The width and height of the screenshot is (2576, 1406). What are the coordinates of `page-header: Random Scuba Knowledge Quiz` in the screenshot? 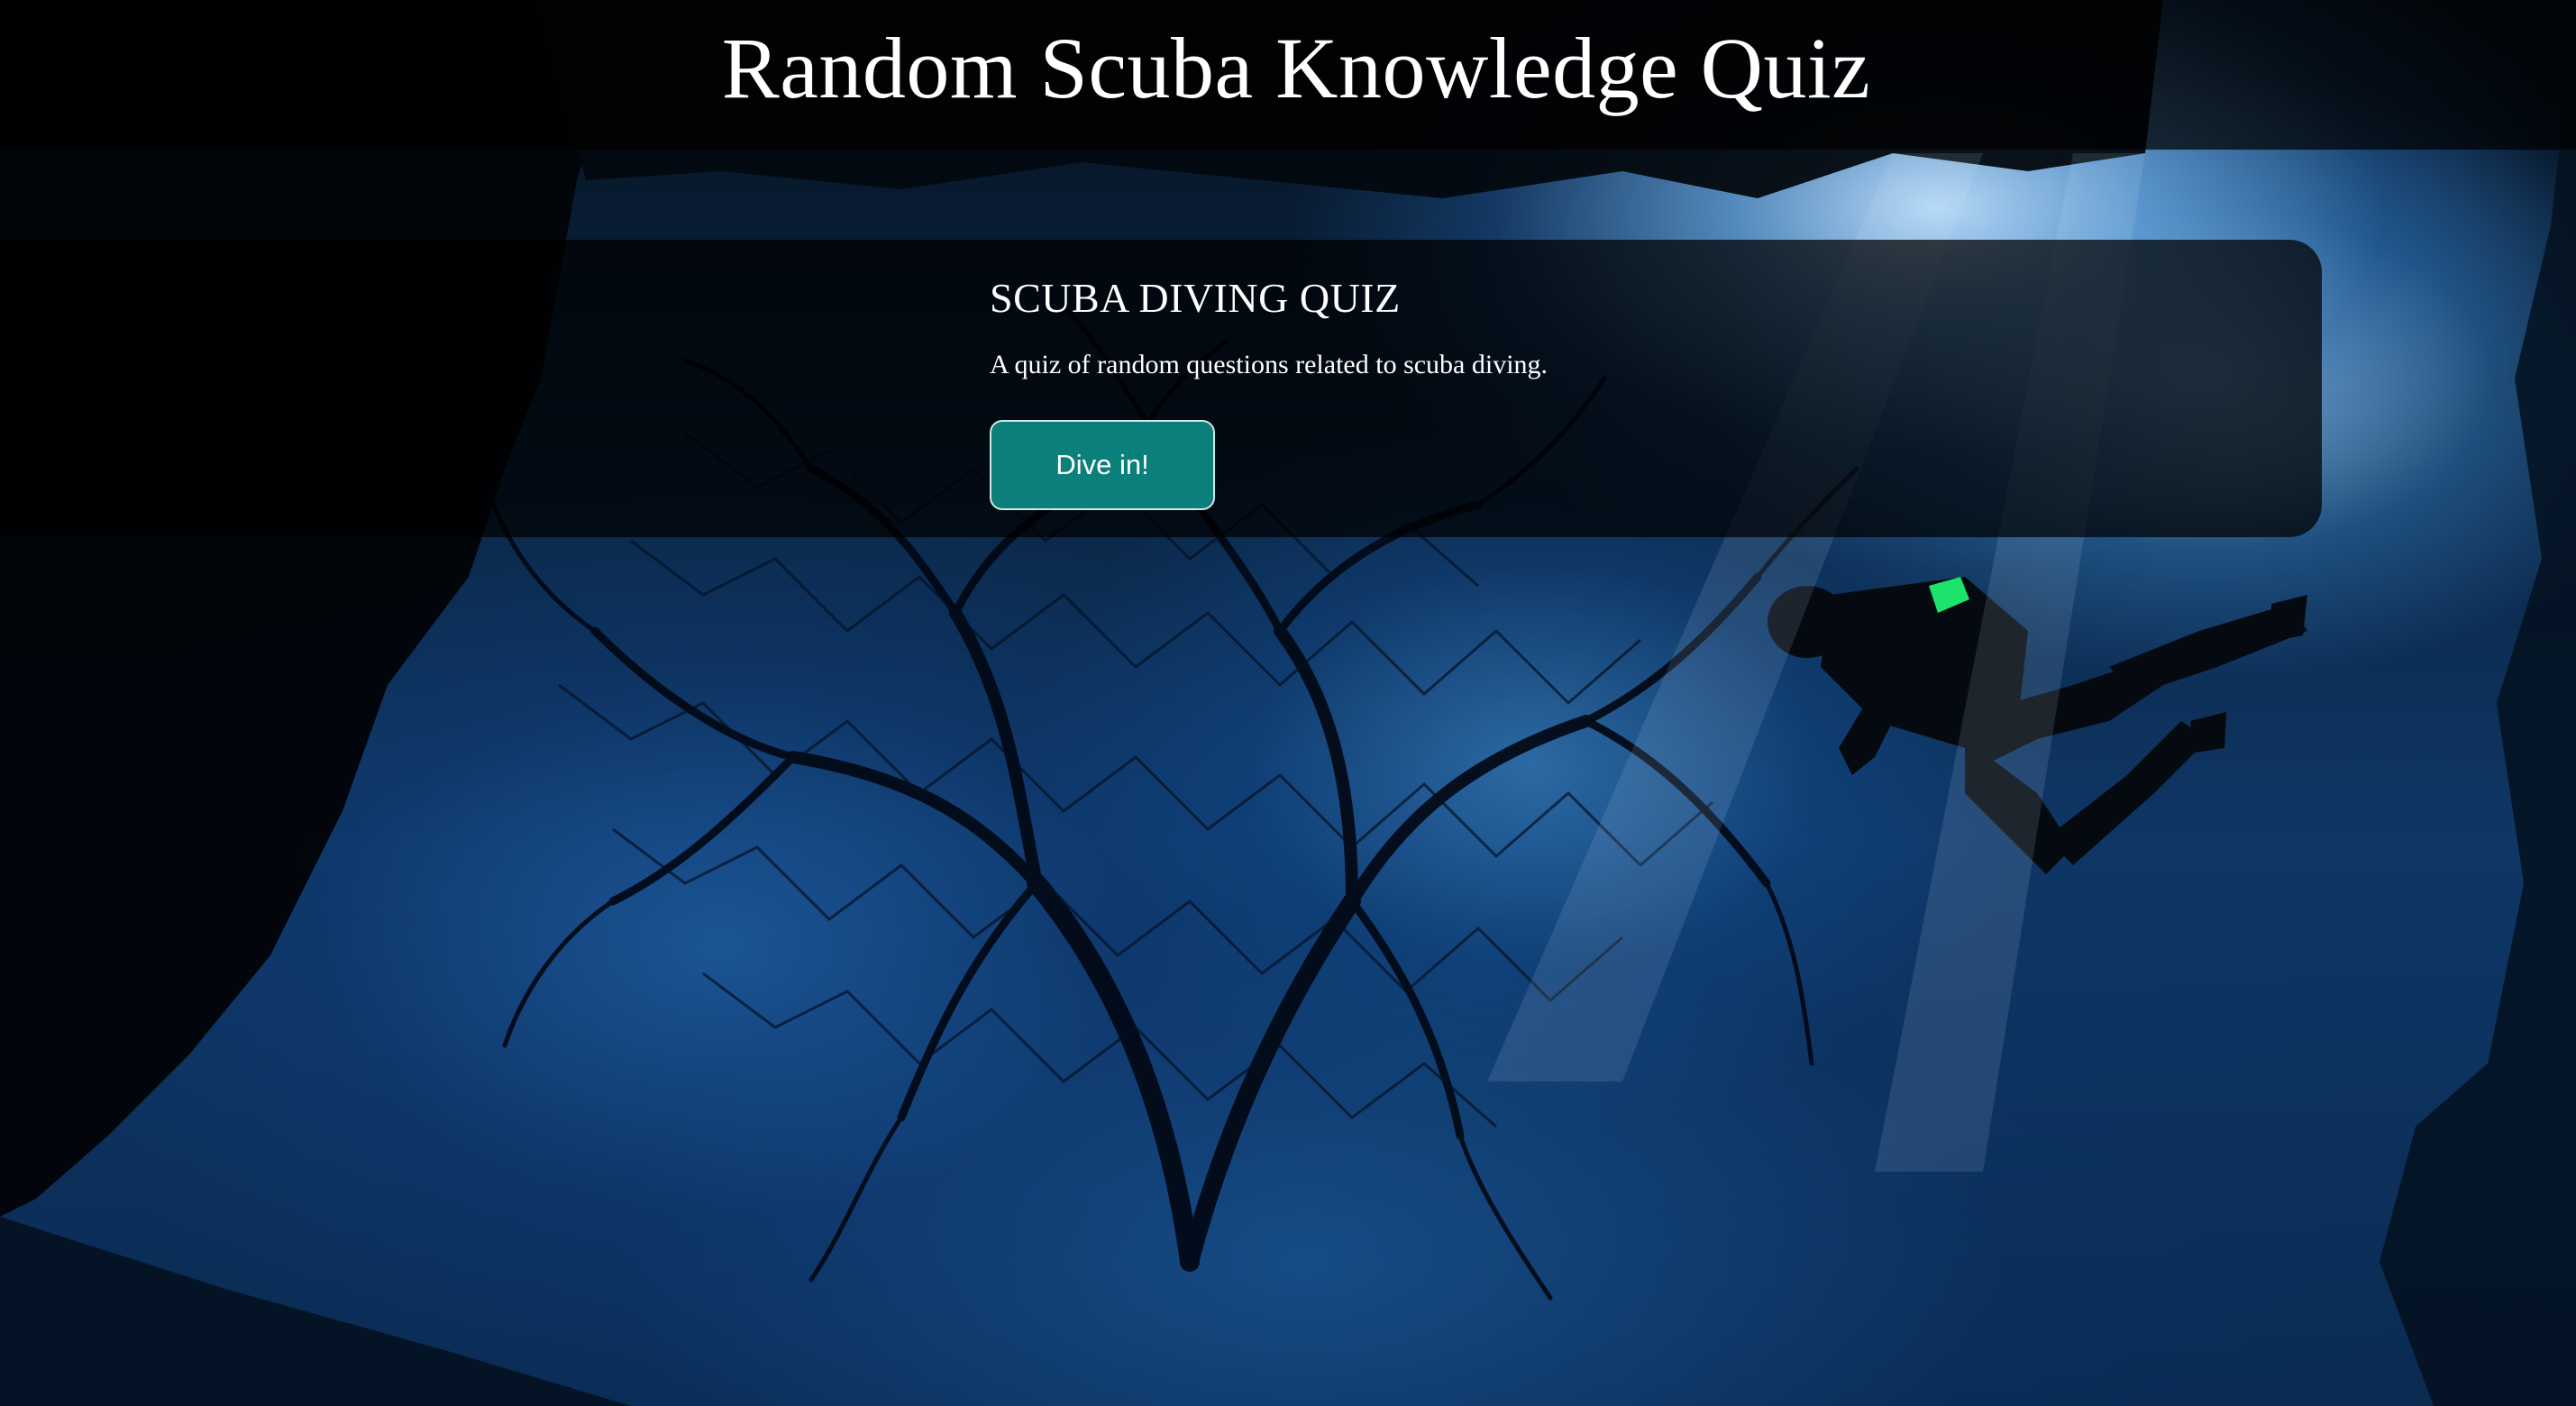 It's located at (1288, 75).